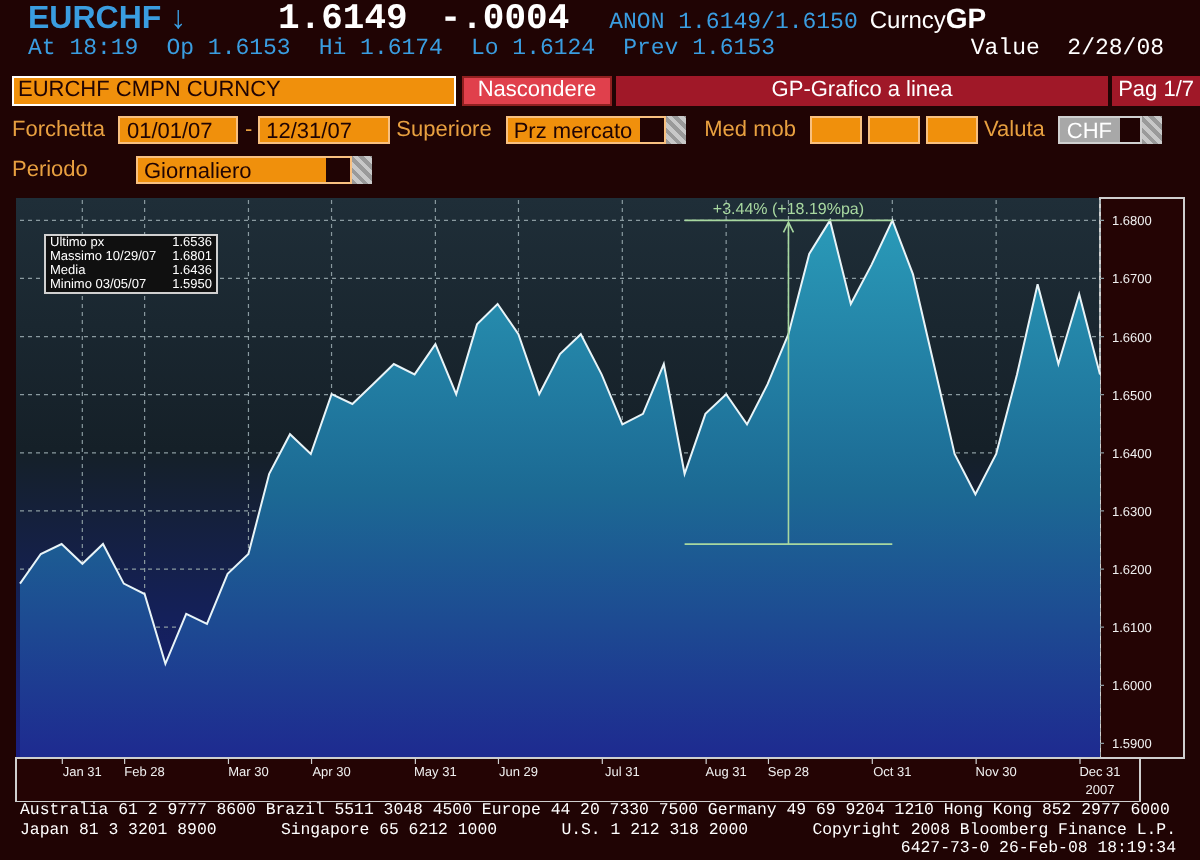  What do you see at coordinates (1038, 849) in the screenshot?
I see `footer-text: 6427-73-0 26-Feb-08 18:19:34` at bounding box center [1038, 849].